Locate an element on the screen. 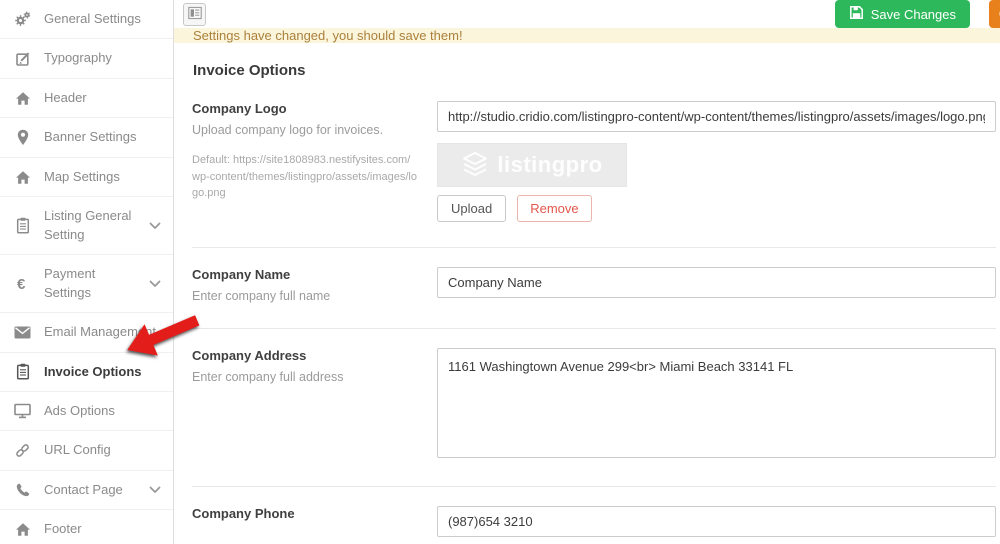  phone-icon is located at coordinates (22, 490).